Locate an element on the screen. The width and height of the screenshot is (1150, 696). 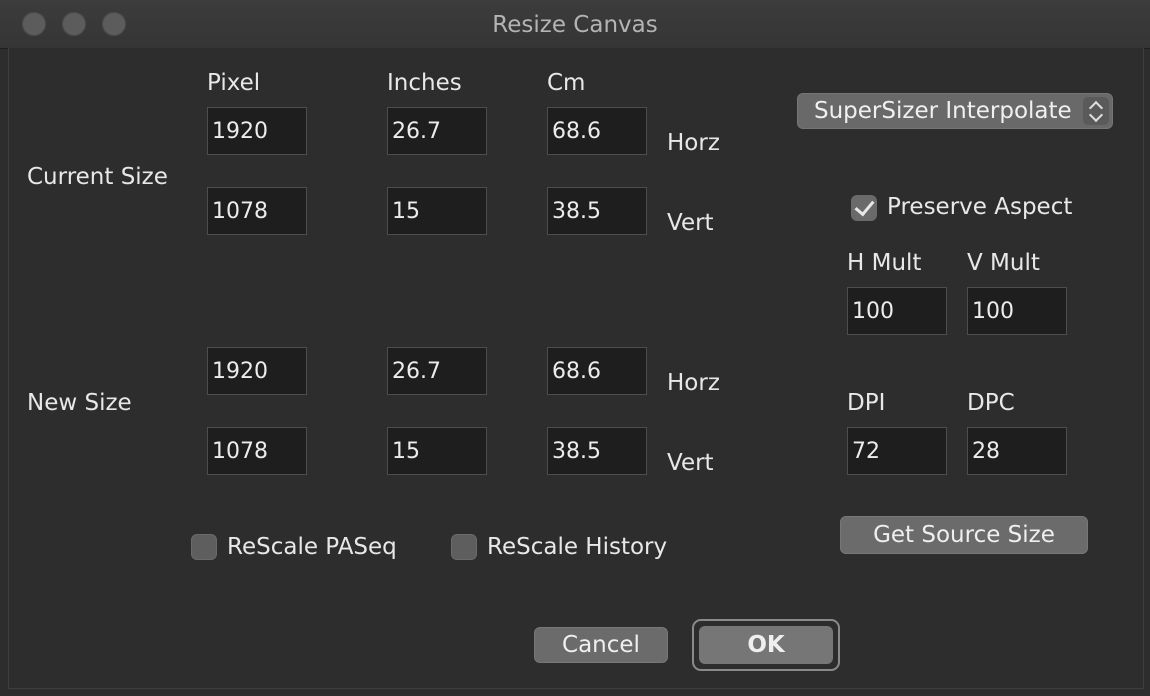
current-vert-pixel-field is located at coordinates (257, 211).